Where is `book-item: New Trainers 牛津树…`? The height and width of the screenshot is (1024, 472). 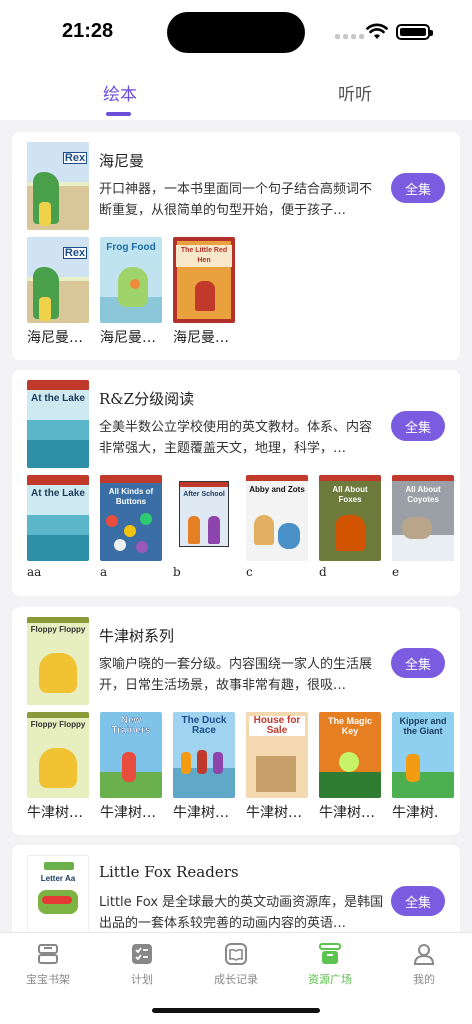 book-item: New Trainers 牛津树… is located at coordinates (131, 767).